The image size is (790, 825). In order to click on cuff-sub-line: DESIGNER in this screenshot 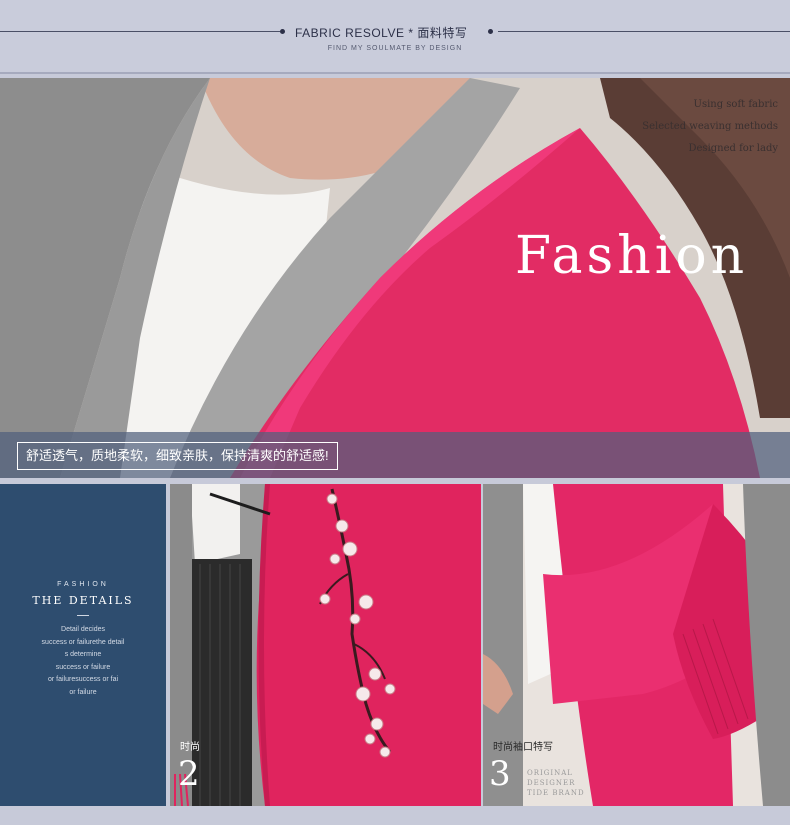, I will do `click(551, 783)`.